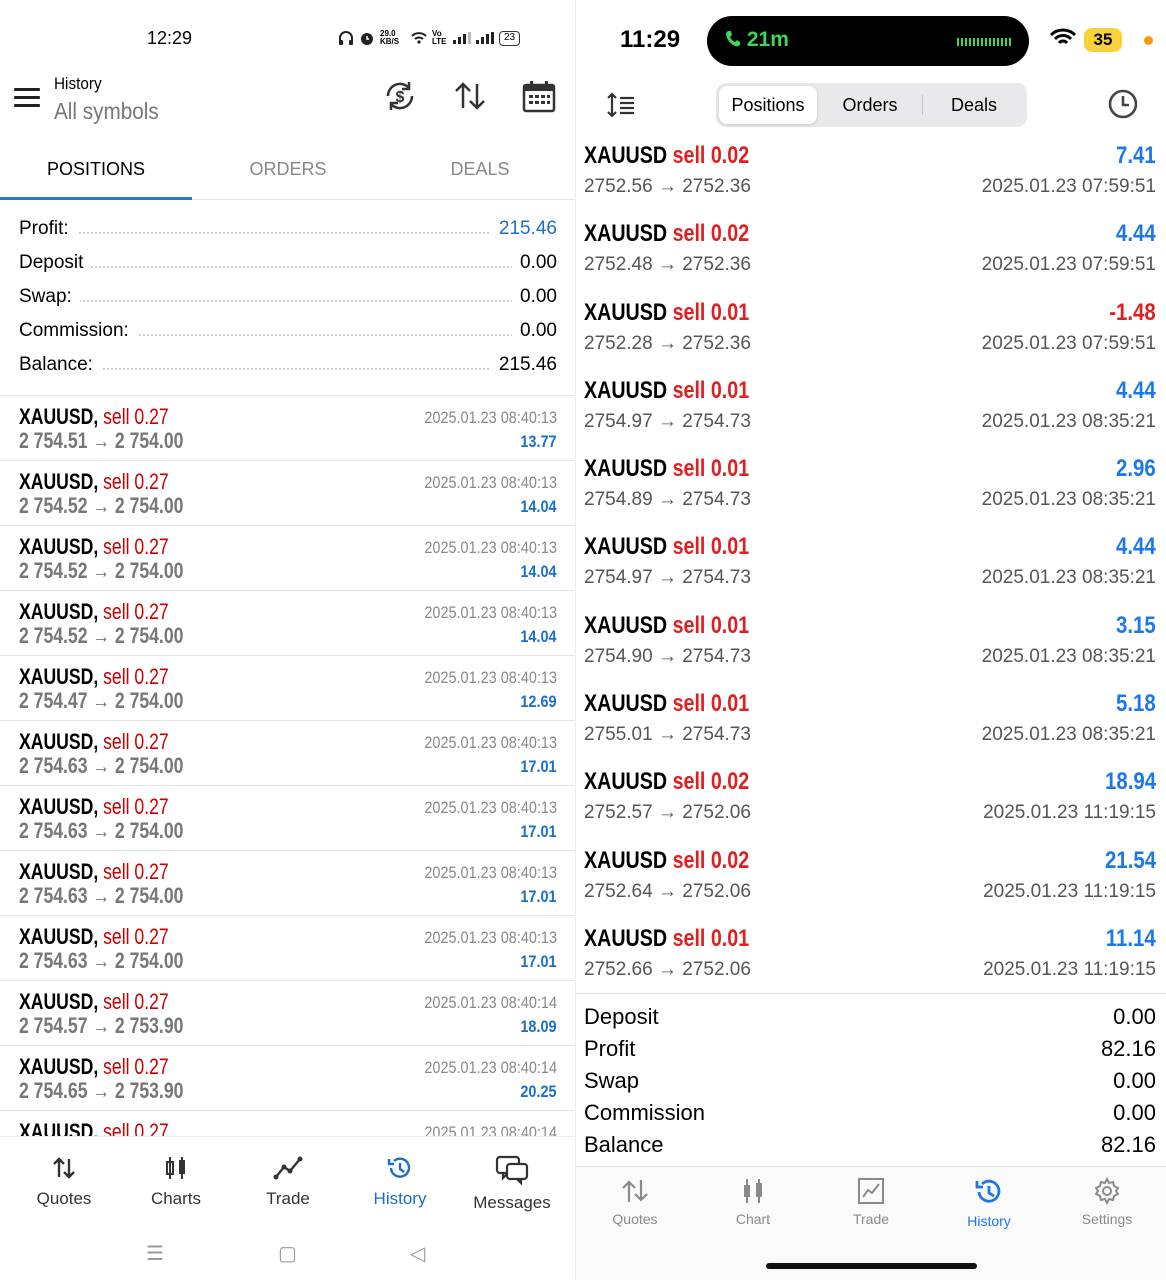 This screenshot has width=1166, height=1280. What do you see at coordinates (287, 361) in the screenshot?
I see `summary-row: Balance: 215.46` at bounding box center [287, 361].